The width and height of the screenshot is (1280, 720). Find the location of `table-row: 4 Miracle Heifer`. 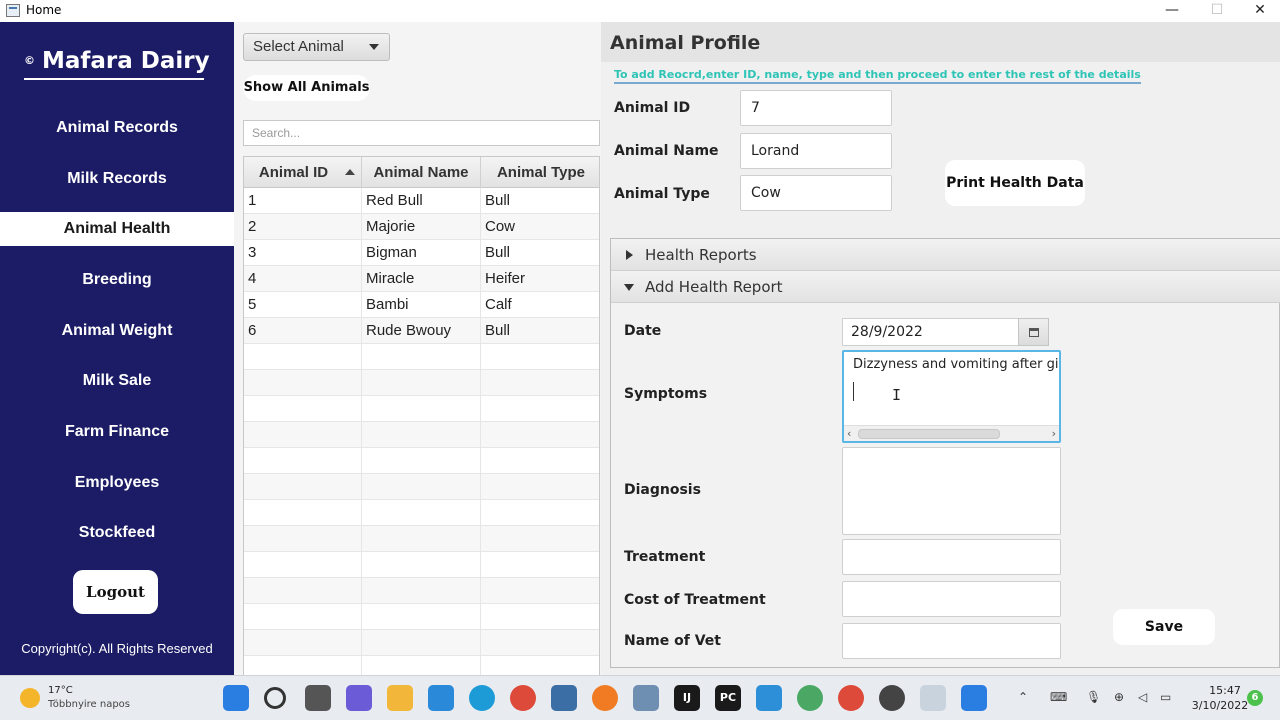

table-row: 4 Miracle Heifer is located at coordinates (421, 279).